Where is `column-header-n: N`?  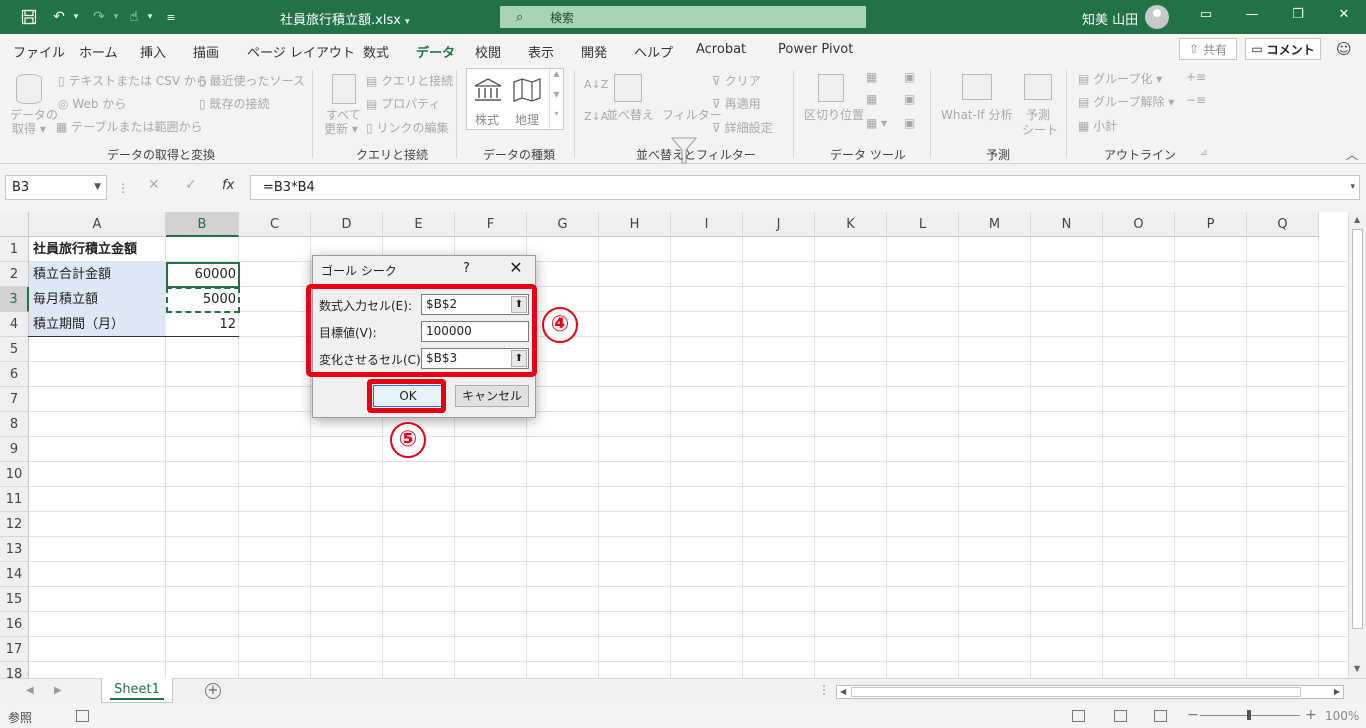 column-header-n: N is located at coordinates (1067, 224).